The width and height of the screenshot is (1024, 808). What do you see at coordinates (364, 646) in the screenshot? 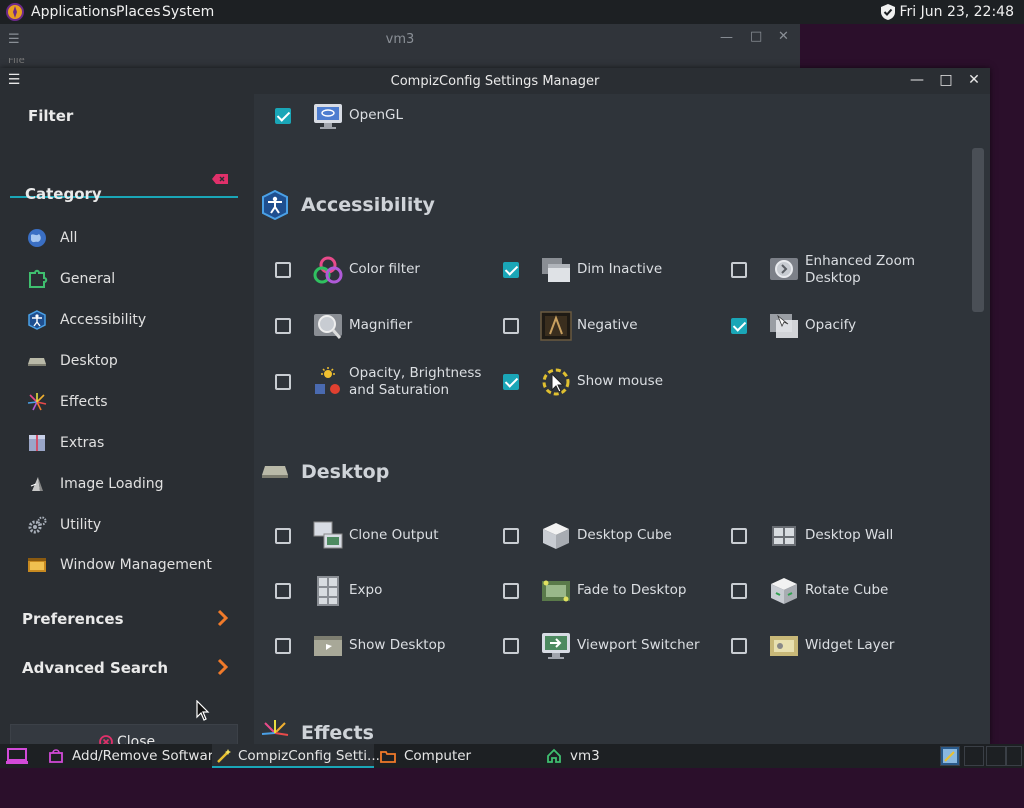
I see `plugin-show-desktop: Show Desktop` at bounding box center [364, 646].